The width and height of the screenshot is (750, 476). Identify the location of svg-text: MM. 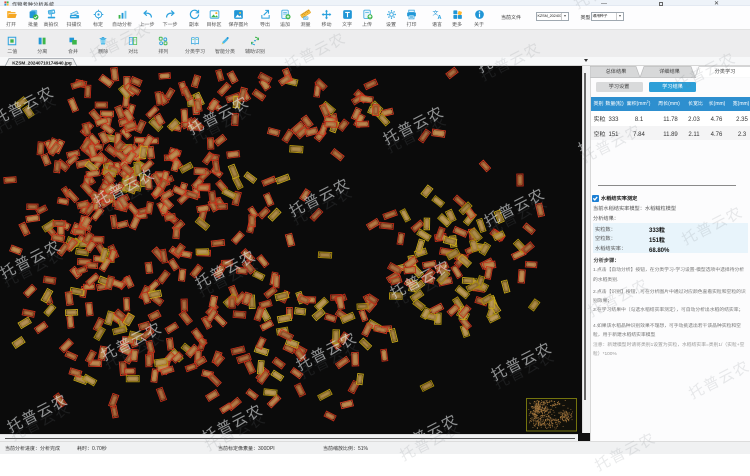
(306, 18).